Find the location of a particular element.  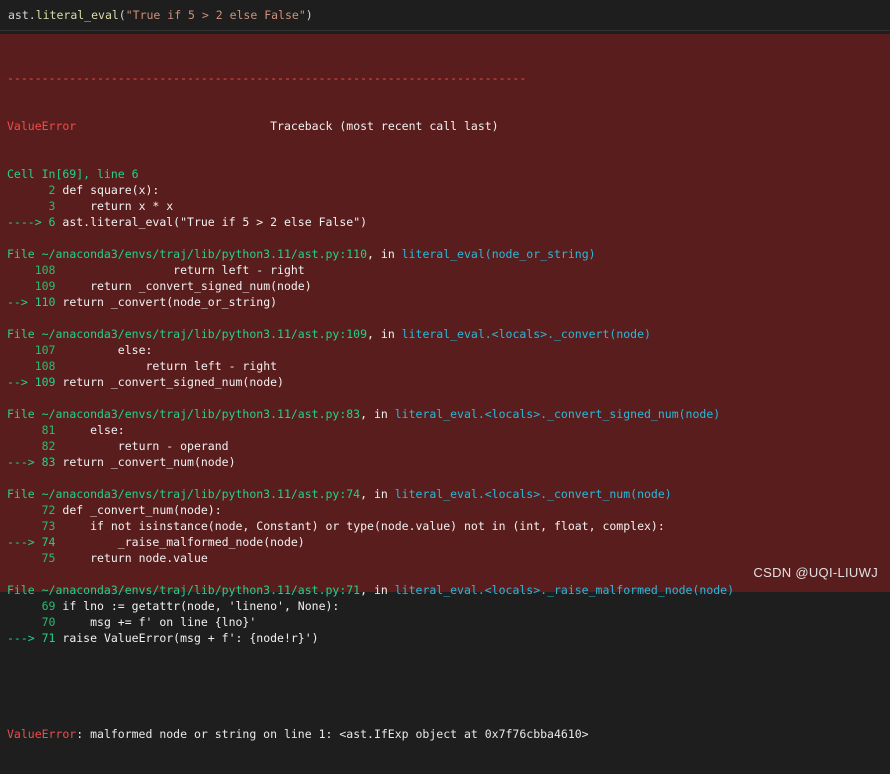

line-number: 110 is located at coordinates (45, 302).